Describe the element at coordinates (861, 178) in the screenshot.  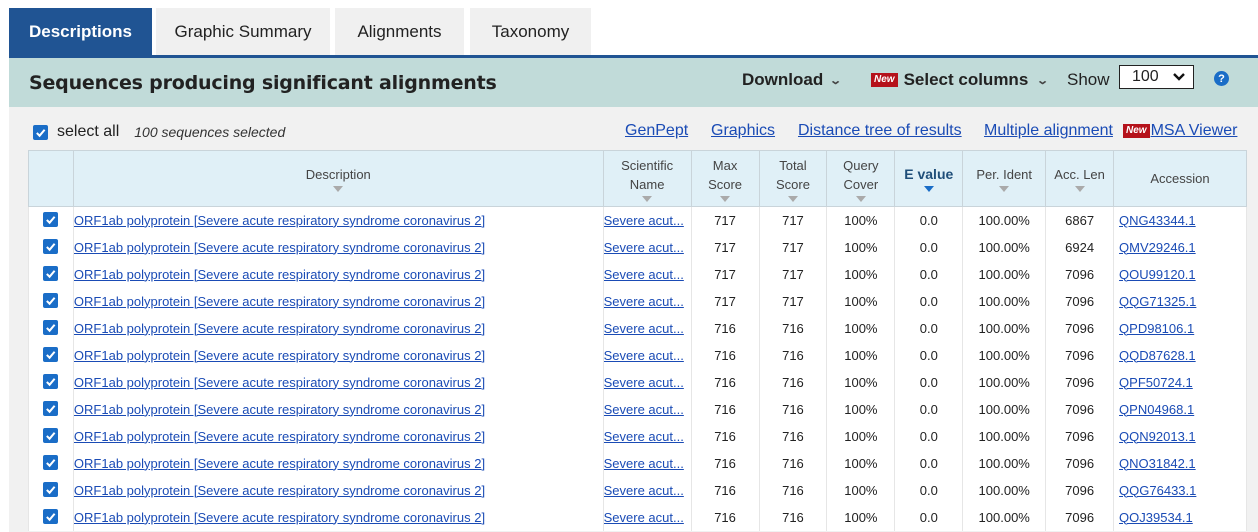
I see `header-query-cover: Query Cover` at that location.